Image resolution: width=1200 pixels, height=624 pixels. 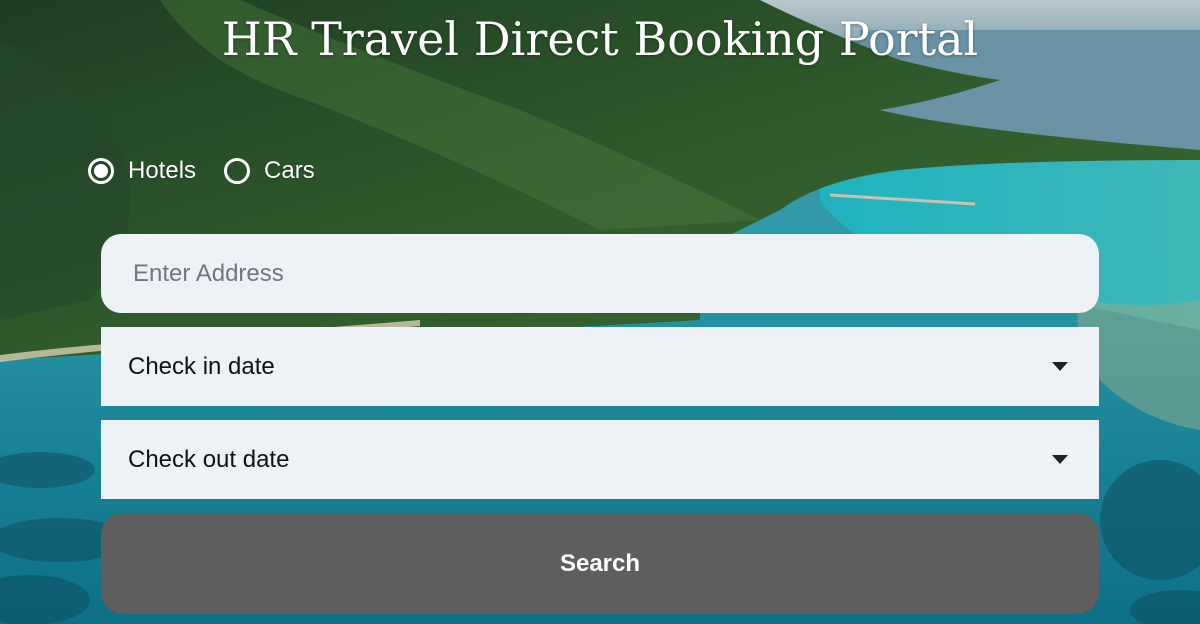 I want to click on radio-option-cars: Cars, so click(x=269, y=171).